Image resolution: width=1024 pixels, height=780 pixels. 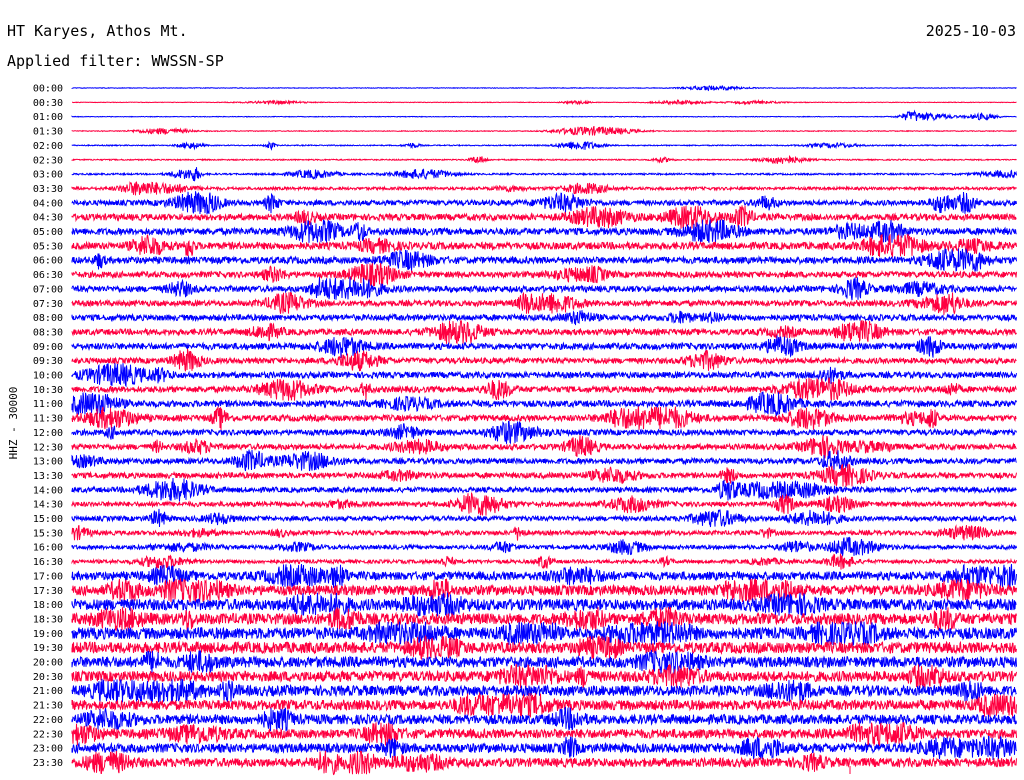 I want to click on time-label: 06:00, so click(x=48, y=261).